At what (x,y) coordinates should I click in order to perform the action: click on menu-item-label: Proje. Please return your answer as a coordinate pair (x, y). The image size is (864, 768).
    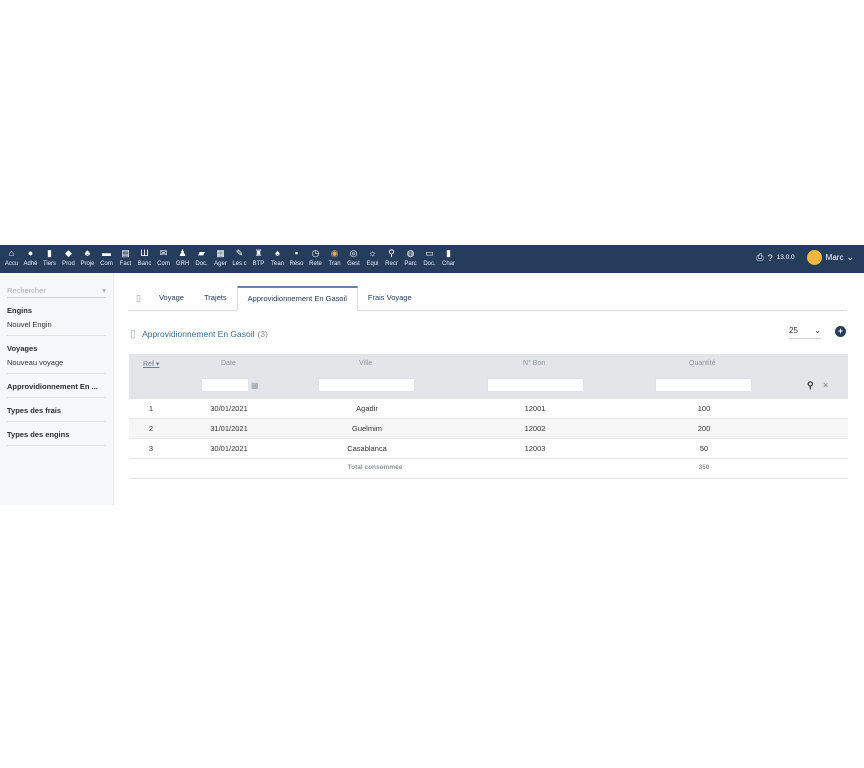
    Looking at the image, I should click on (87, 264).